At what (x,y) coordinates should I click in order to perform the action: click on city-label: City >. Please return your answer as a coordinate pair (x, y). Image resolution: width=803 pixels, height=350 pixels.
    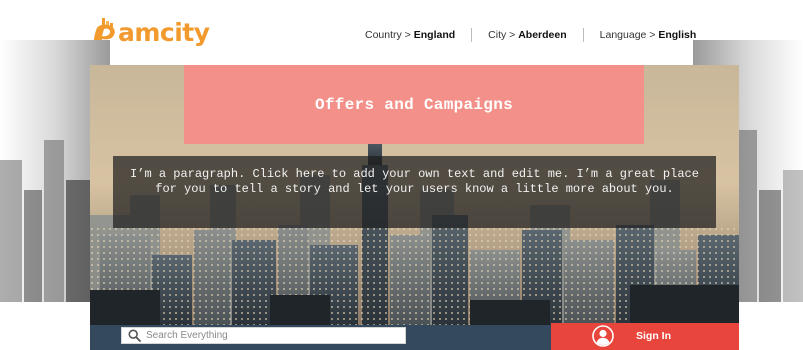
    Looking at the image, I should click on (503, 35).